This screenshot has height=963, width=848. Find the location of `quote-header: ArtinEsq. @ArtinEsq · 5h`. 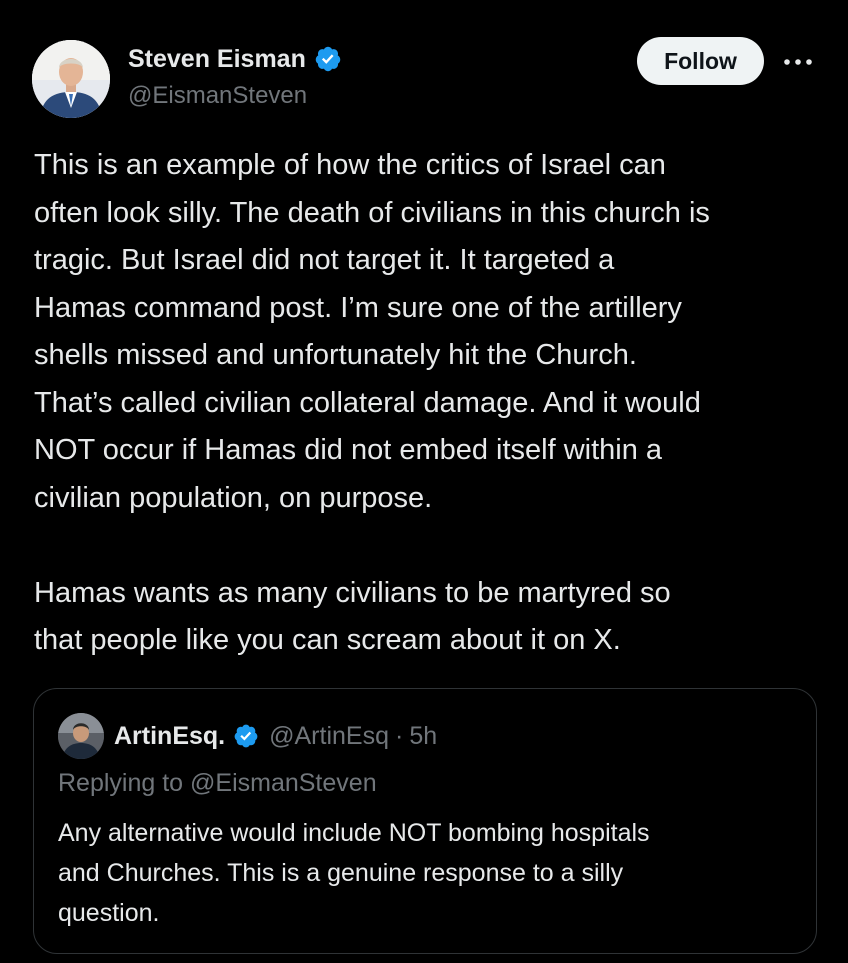

quote-header: ArtinEsq. @ArtinEsq · 5h is located at coordinates (275, 736).